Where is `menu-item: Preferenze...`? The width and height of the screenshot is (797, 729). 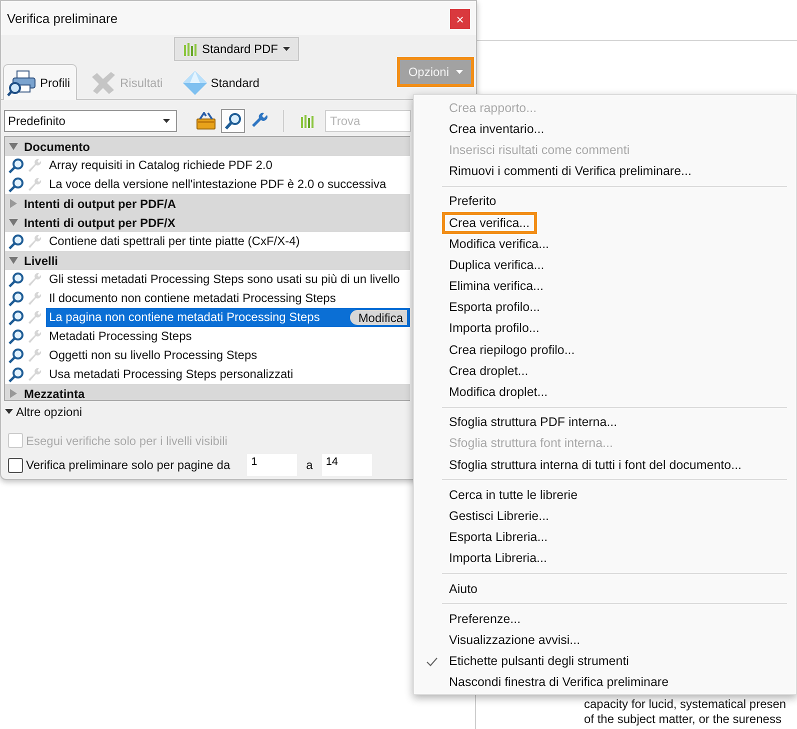
menu-item: Preferenze... is located at coordinates (485, 619).